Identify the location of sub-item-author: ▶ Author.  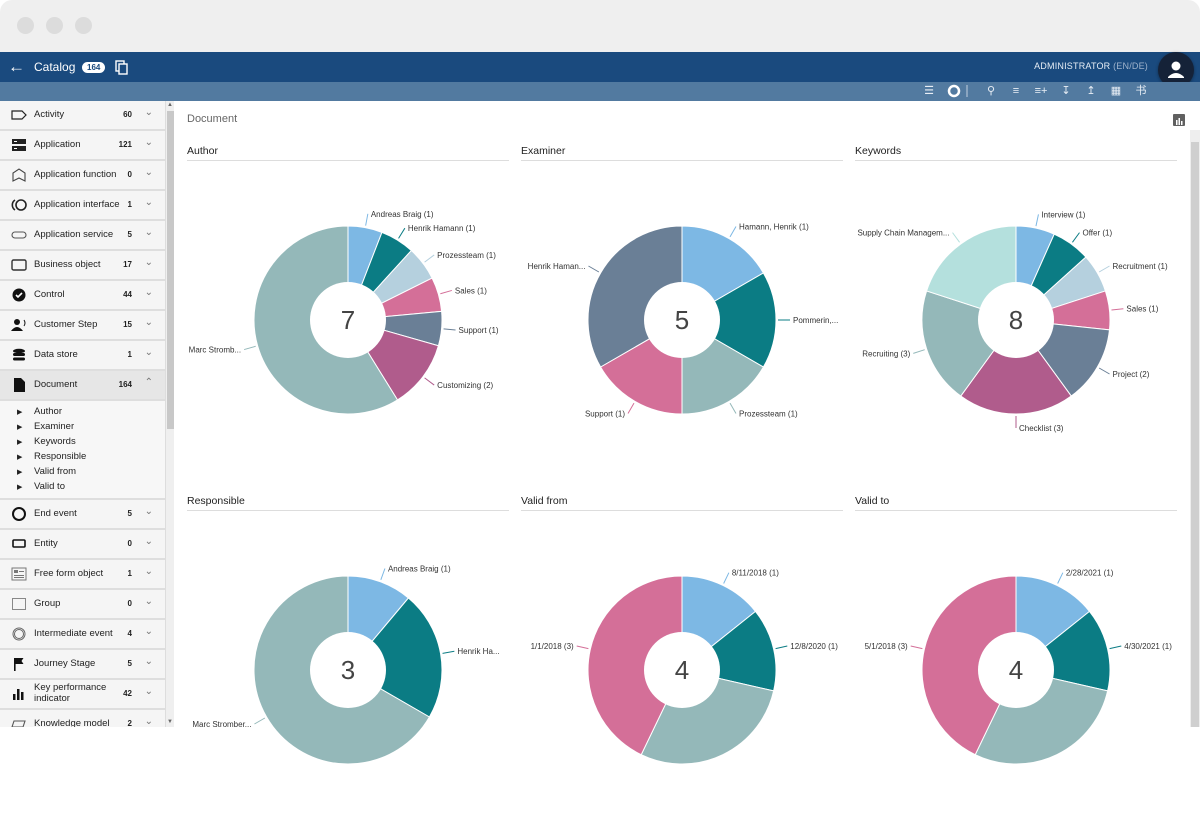
(82, 412).